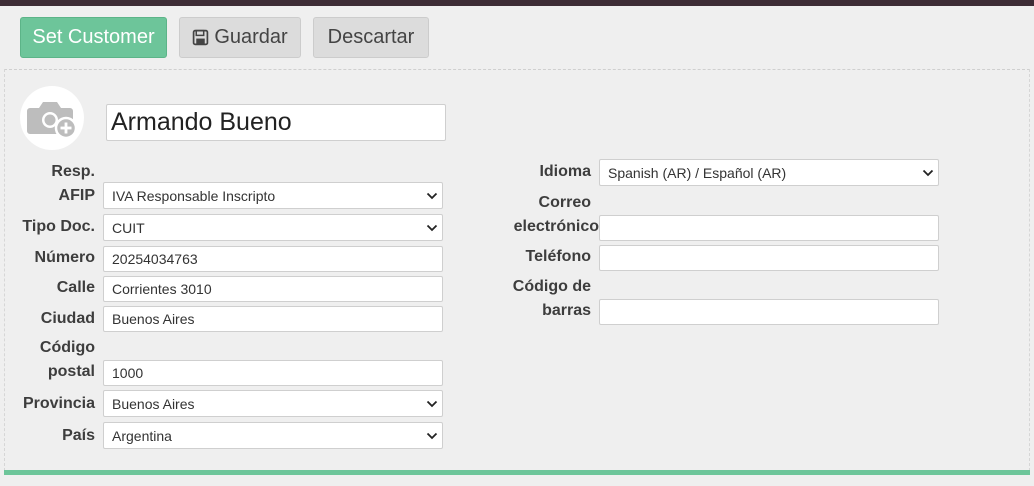 This screenshot has height=486, width=1034. I want to click on pais-label: País, so click(78, 435).